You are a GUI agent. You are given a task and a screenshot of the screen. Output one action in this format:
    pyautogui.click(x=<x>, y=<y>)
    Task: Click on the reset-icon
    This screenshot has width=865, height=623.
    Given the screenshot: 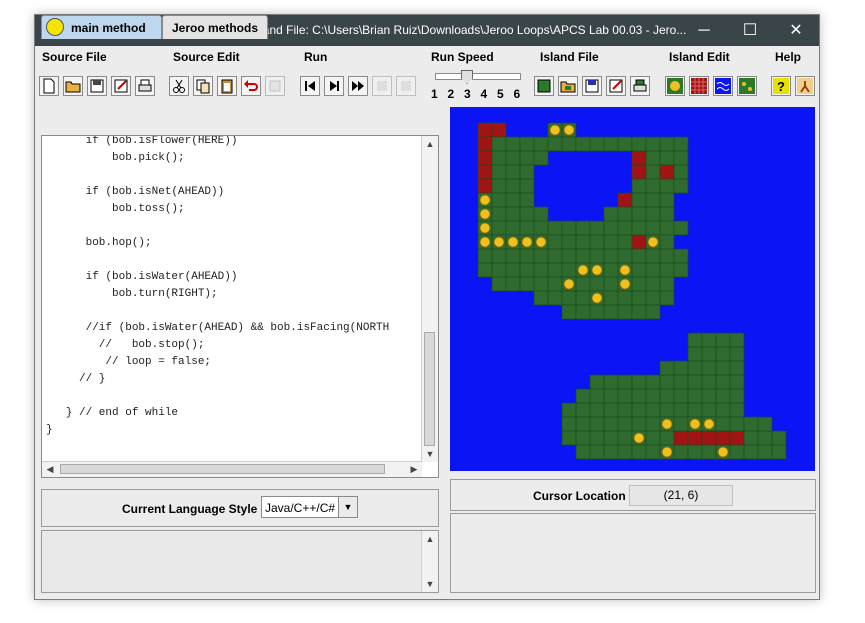 What is the action you would take?
    pyautogui.click(x=310, y=86)
    